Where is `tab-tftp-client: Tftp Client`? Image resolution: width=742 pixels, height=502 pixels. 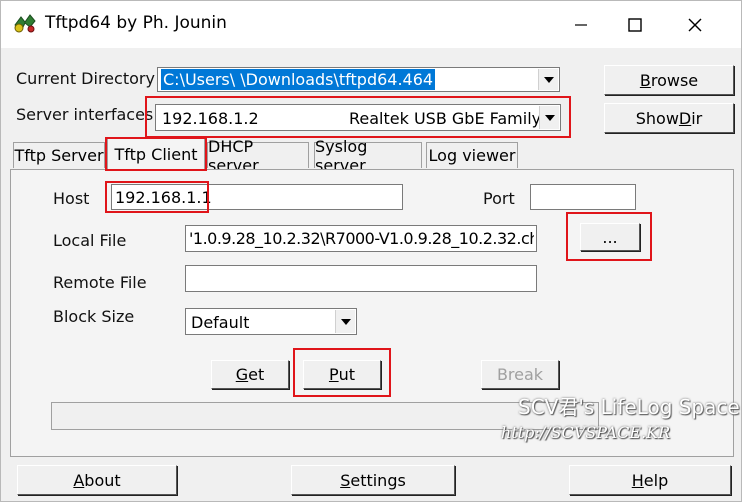 tab-tftp-client: Tftp Client is located at coordinates (156, 154).